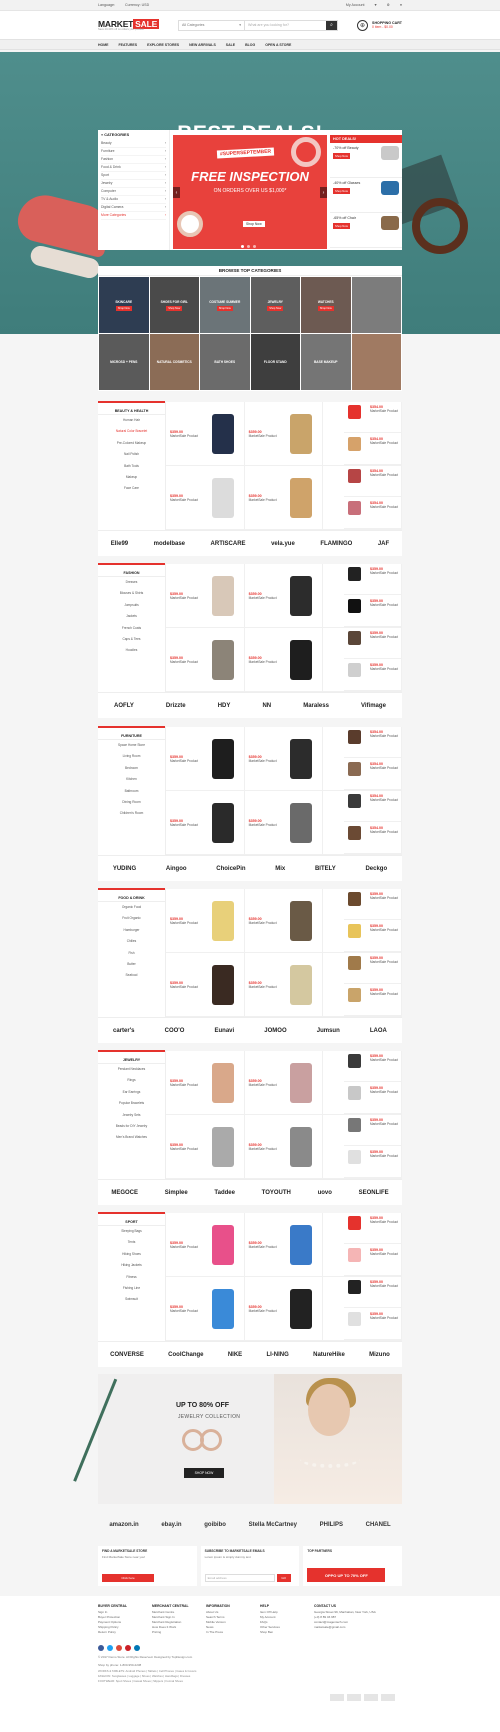 This screenshot has width=500, height=1732. Describe the element at coordinates (378, 1031) in the screenshot. I see `brand-logo: LAOA` at that location.